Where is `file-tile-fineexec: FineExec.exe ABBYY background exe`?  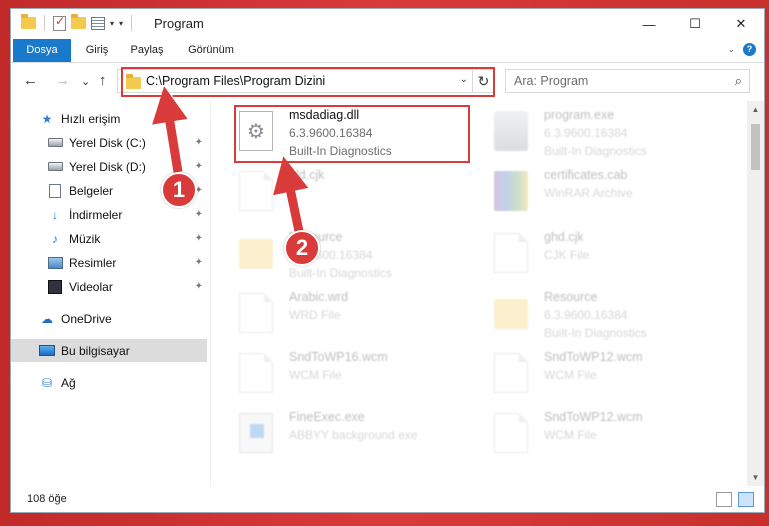 file-tile-fineexec: FineExec.exe ABBYY background exe is located at coordinates (360, 438).